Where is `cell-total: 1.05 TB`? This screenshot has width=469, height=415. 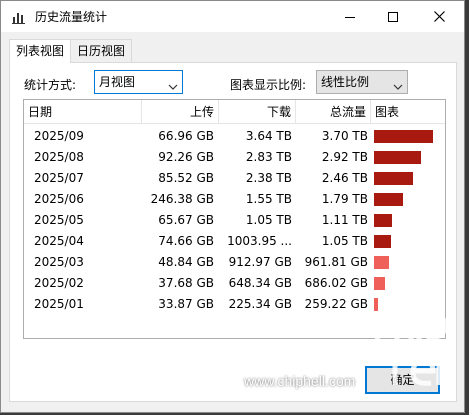 cell-total: 1.05 TB is located at coordinates (344, 241).